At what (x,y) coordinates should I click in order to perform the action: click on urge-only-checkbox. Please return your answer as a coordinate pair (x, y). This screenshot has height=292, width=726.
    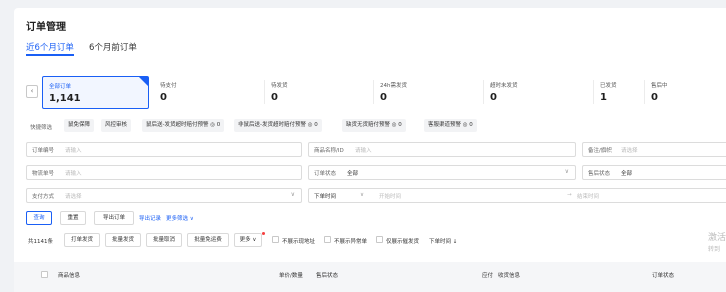
    Looking at the image, I should click on (379, 239).